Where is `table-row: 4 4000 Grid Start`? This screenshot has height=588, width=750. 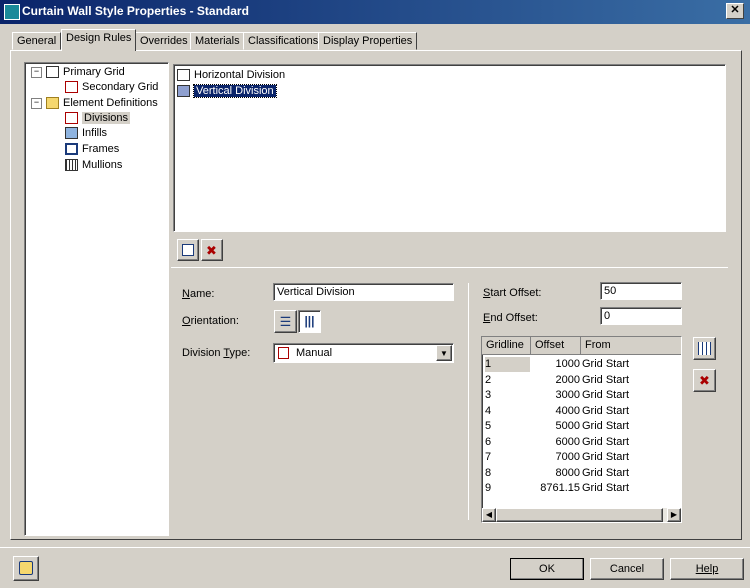 table-row: 4 4000 Grid Start is located at coordinates (580, 412).